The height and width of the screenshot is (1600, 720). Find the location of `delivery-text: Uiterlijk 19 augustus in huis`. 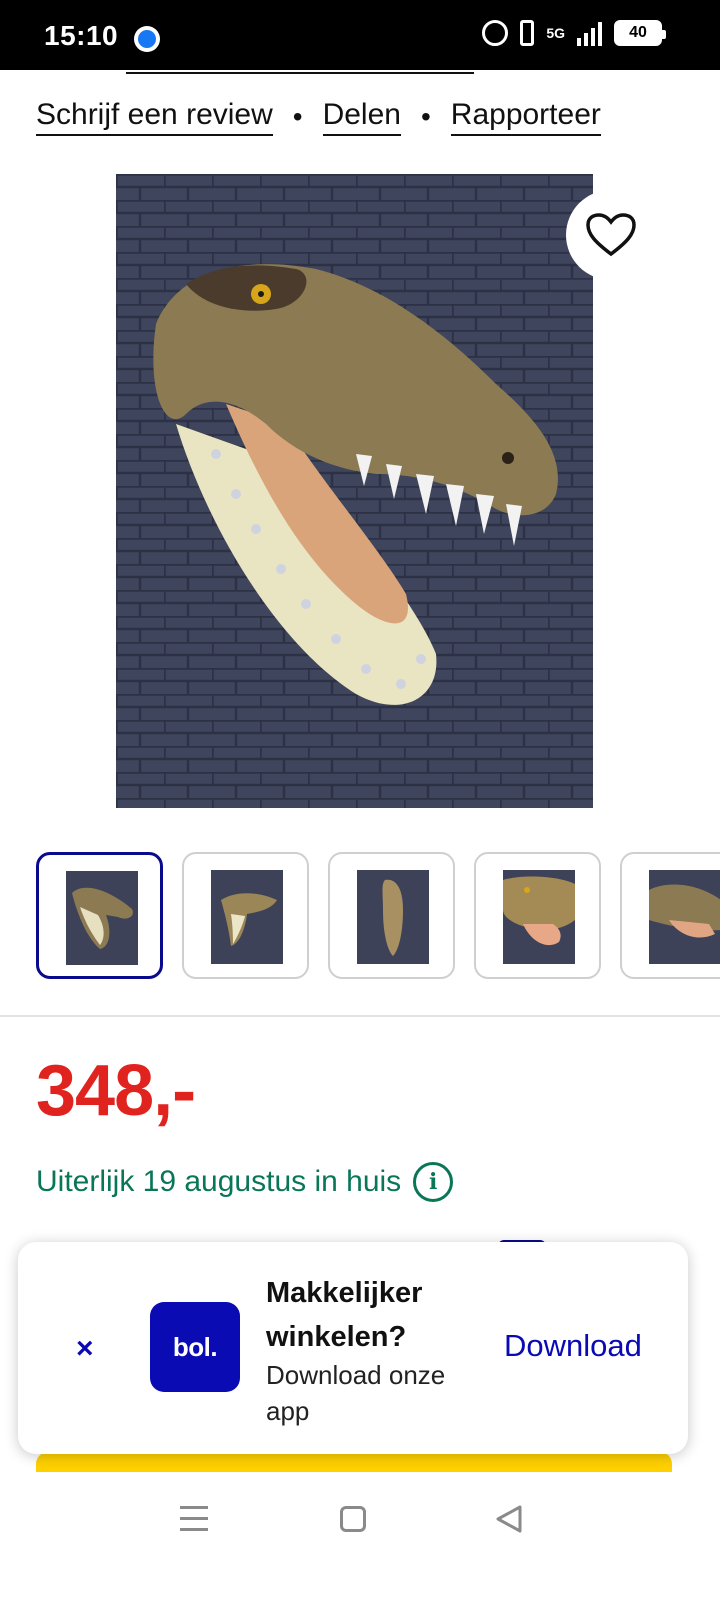

delivery-text: Uiterlijk 19 augustus in huis is located at coordinates (219, 1181).